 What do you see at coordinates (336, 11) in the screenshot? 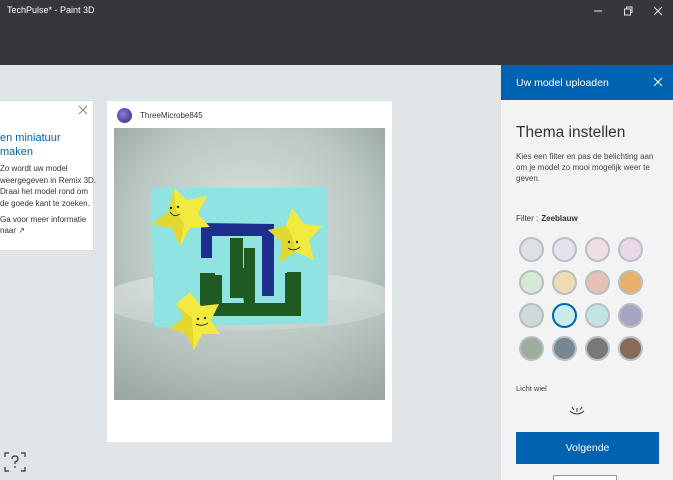
I see `title-bar: TechPulse* - Paint 3D` at bounding box center [336, 11].